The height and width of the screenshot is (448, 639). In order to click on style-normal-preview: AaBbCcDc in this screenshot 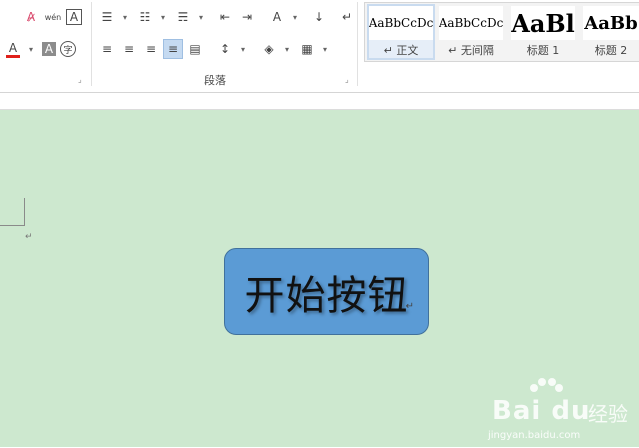, I will do `click(401, 23)`.